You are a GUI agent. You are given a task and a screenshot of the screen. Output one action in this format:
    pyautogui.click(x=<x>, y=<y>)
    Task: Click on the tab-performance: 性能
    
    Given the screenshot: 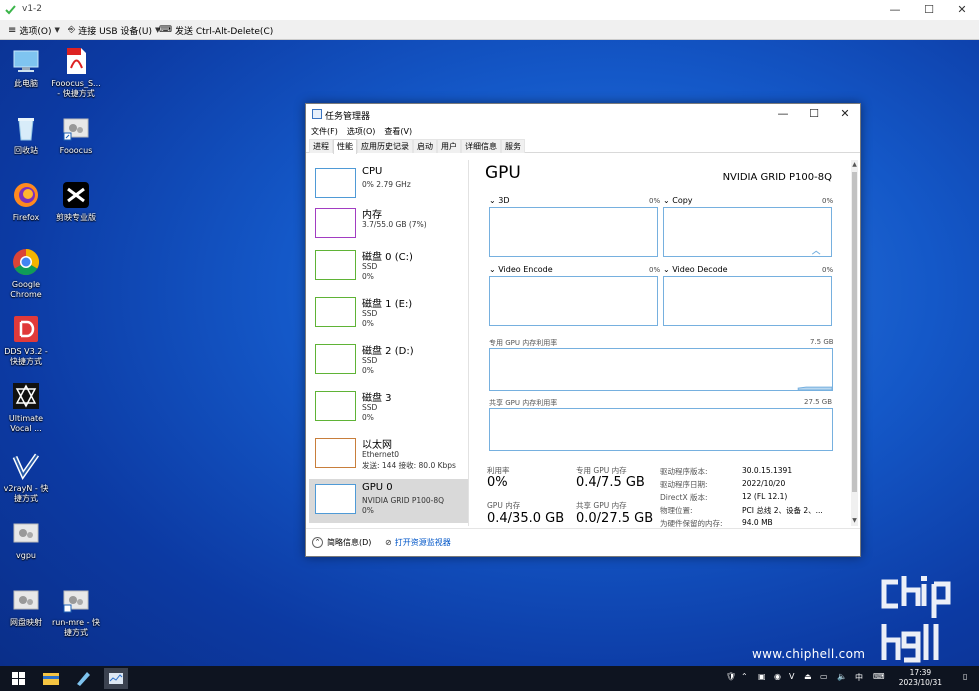 What is the action you would take?
    pyautogui.click(x=345, y=146)
    